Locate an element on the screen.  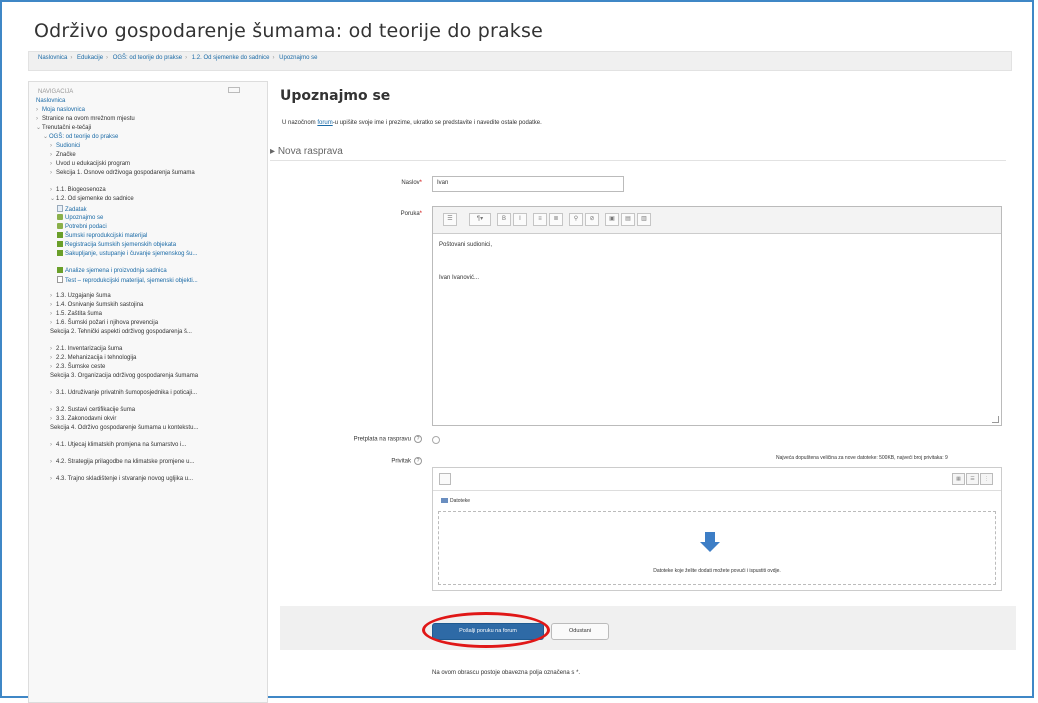
sidebar-item-label: 1.4. Osnivanje šumskih sastojina is located at coordinates (100, 305).